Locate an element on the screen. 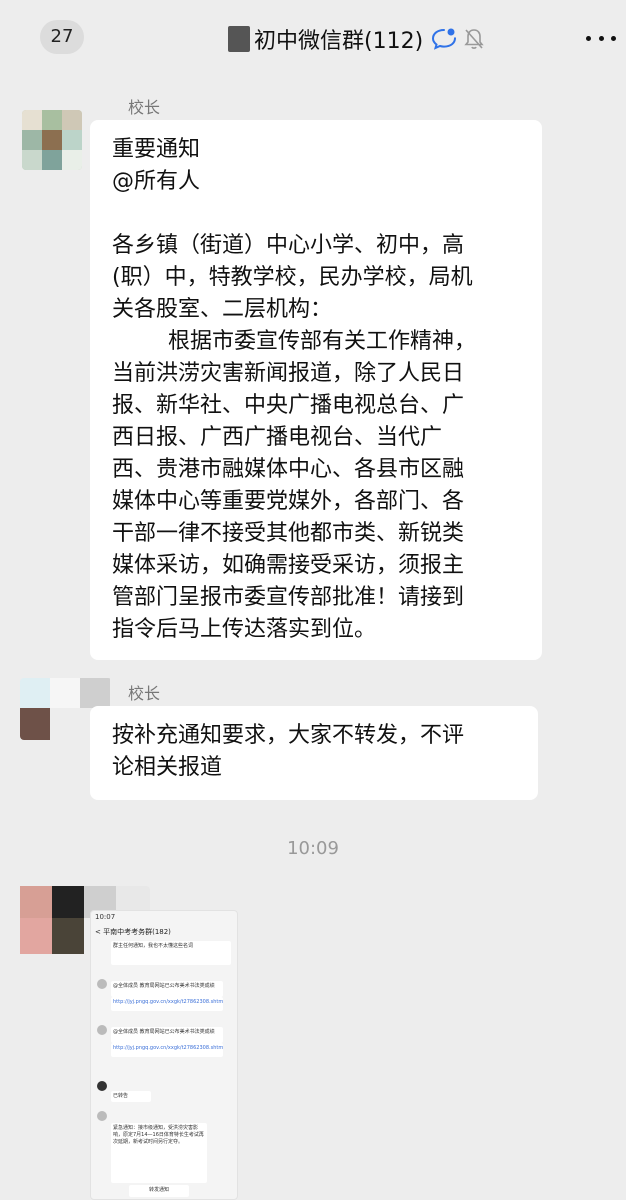 The height and width of the screenshot is (1200, 626). message-line: 指令后马上传达落实到位。 is located at coordinates (244, 629).